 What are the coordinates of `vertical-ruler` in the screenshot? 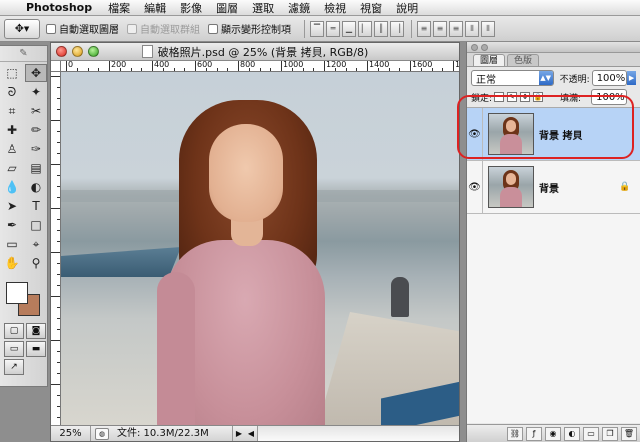 It's located at (56, 243).